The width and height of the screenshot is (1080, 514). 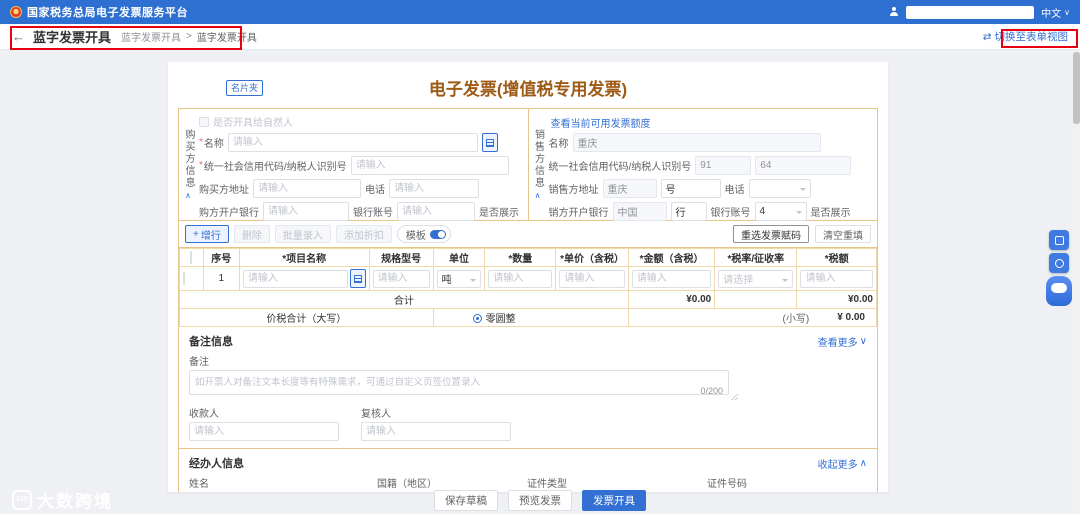 I want to click on add-row-button: + 增行, so click(x=207, y=234).